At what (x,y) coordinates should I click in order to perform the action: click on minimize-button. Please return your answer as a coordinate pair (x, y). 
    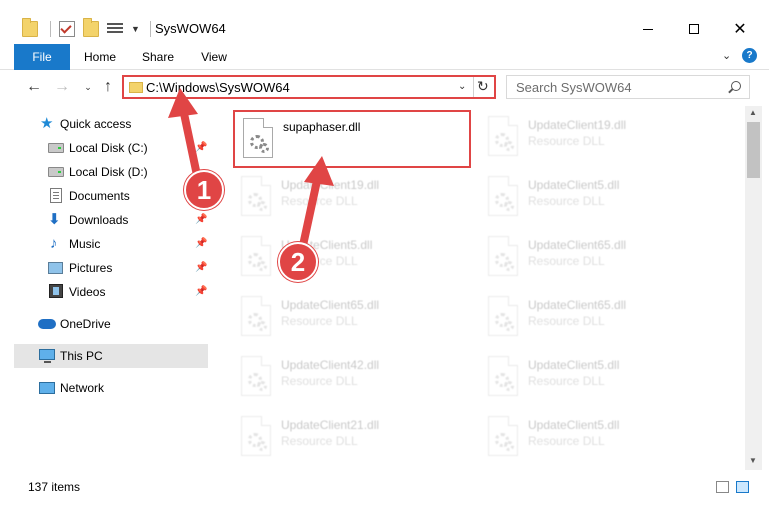
    Looking at the image, I should click on (648, 29).